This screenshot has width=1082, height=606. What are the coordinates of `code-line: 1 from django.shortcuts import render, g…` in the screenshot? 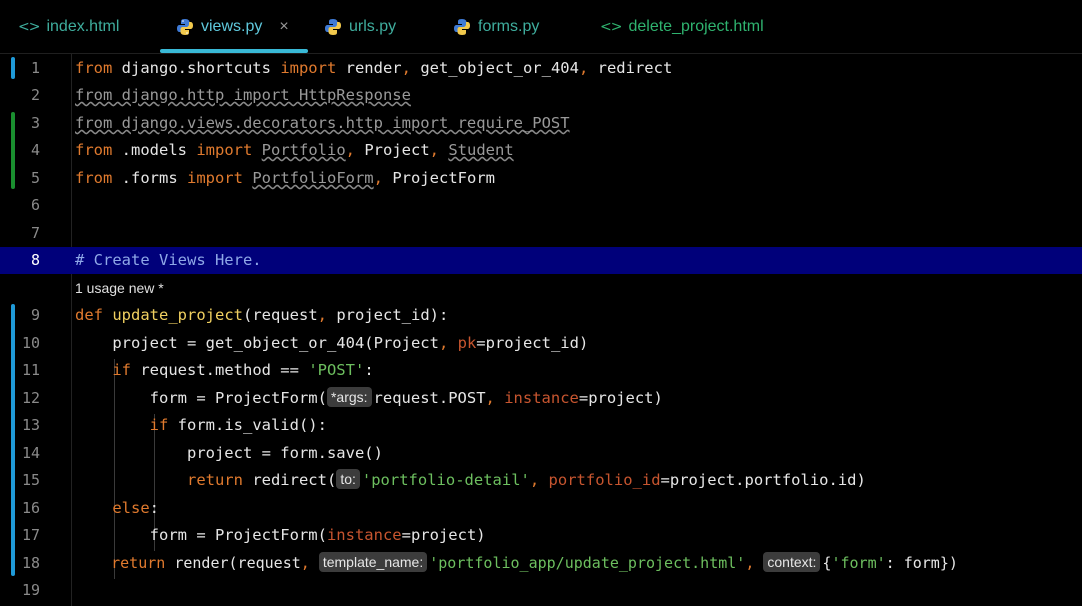 It's located at (541, 68).